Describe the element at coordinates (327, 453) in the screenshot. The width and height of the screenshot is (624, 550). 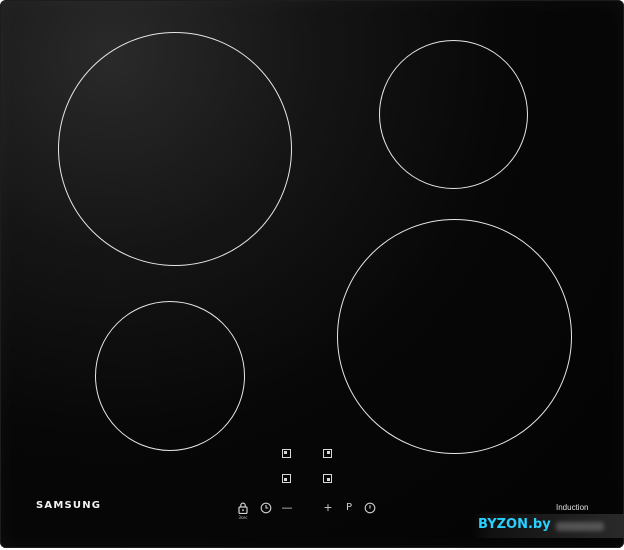
I see `zone-select-rear-right-icon` at that location.